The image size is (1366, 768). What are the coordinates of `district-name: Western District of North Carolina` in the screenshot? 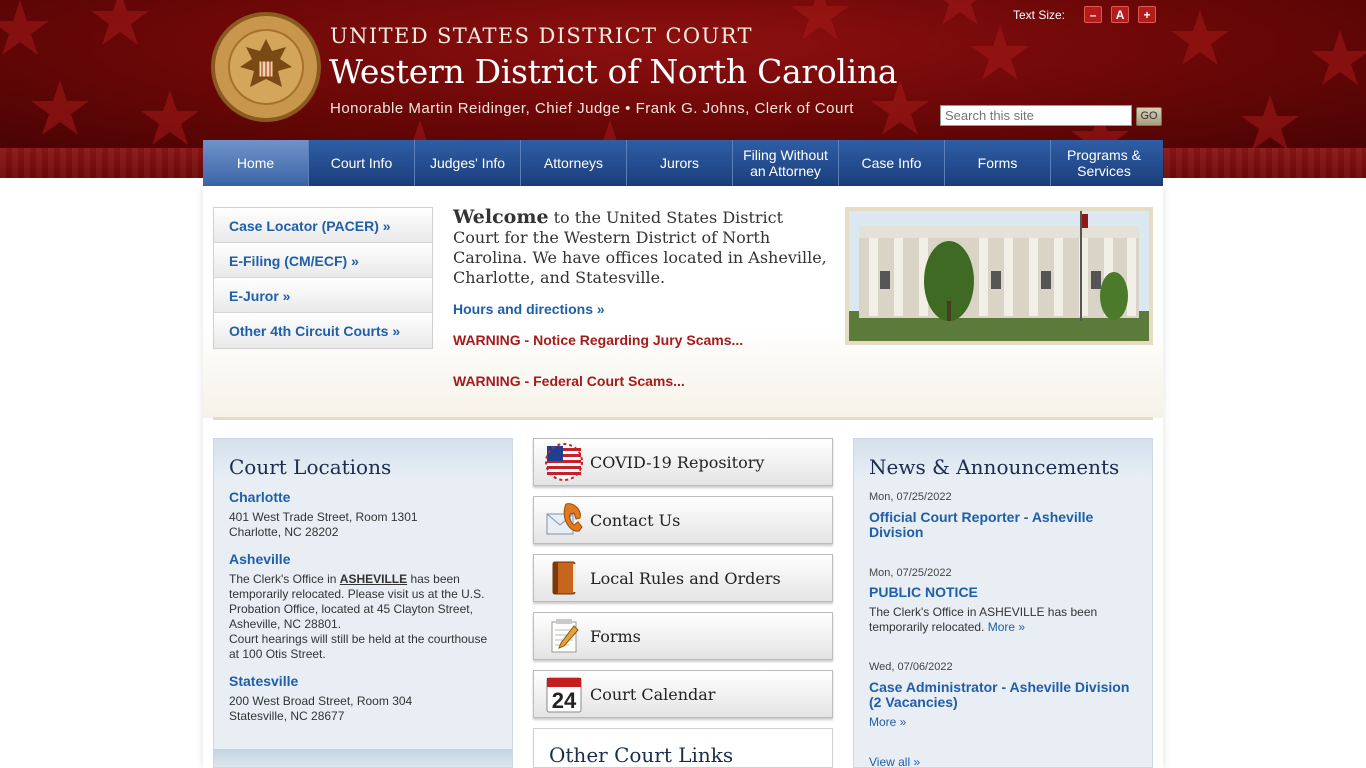 It's located at (613, 71).